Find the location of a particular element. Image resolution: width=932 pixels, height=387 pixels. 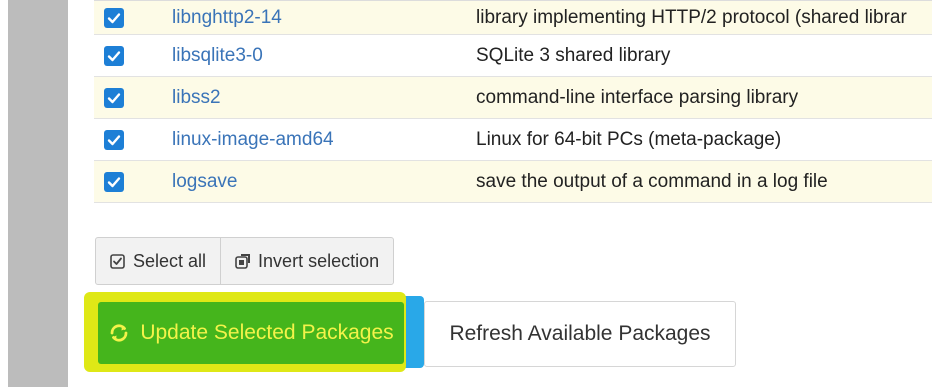

package-description: SQLite 3 shared library is located at coordinates (573, 55).